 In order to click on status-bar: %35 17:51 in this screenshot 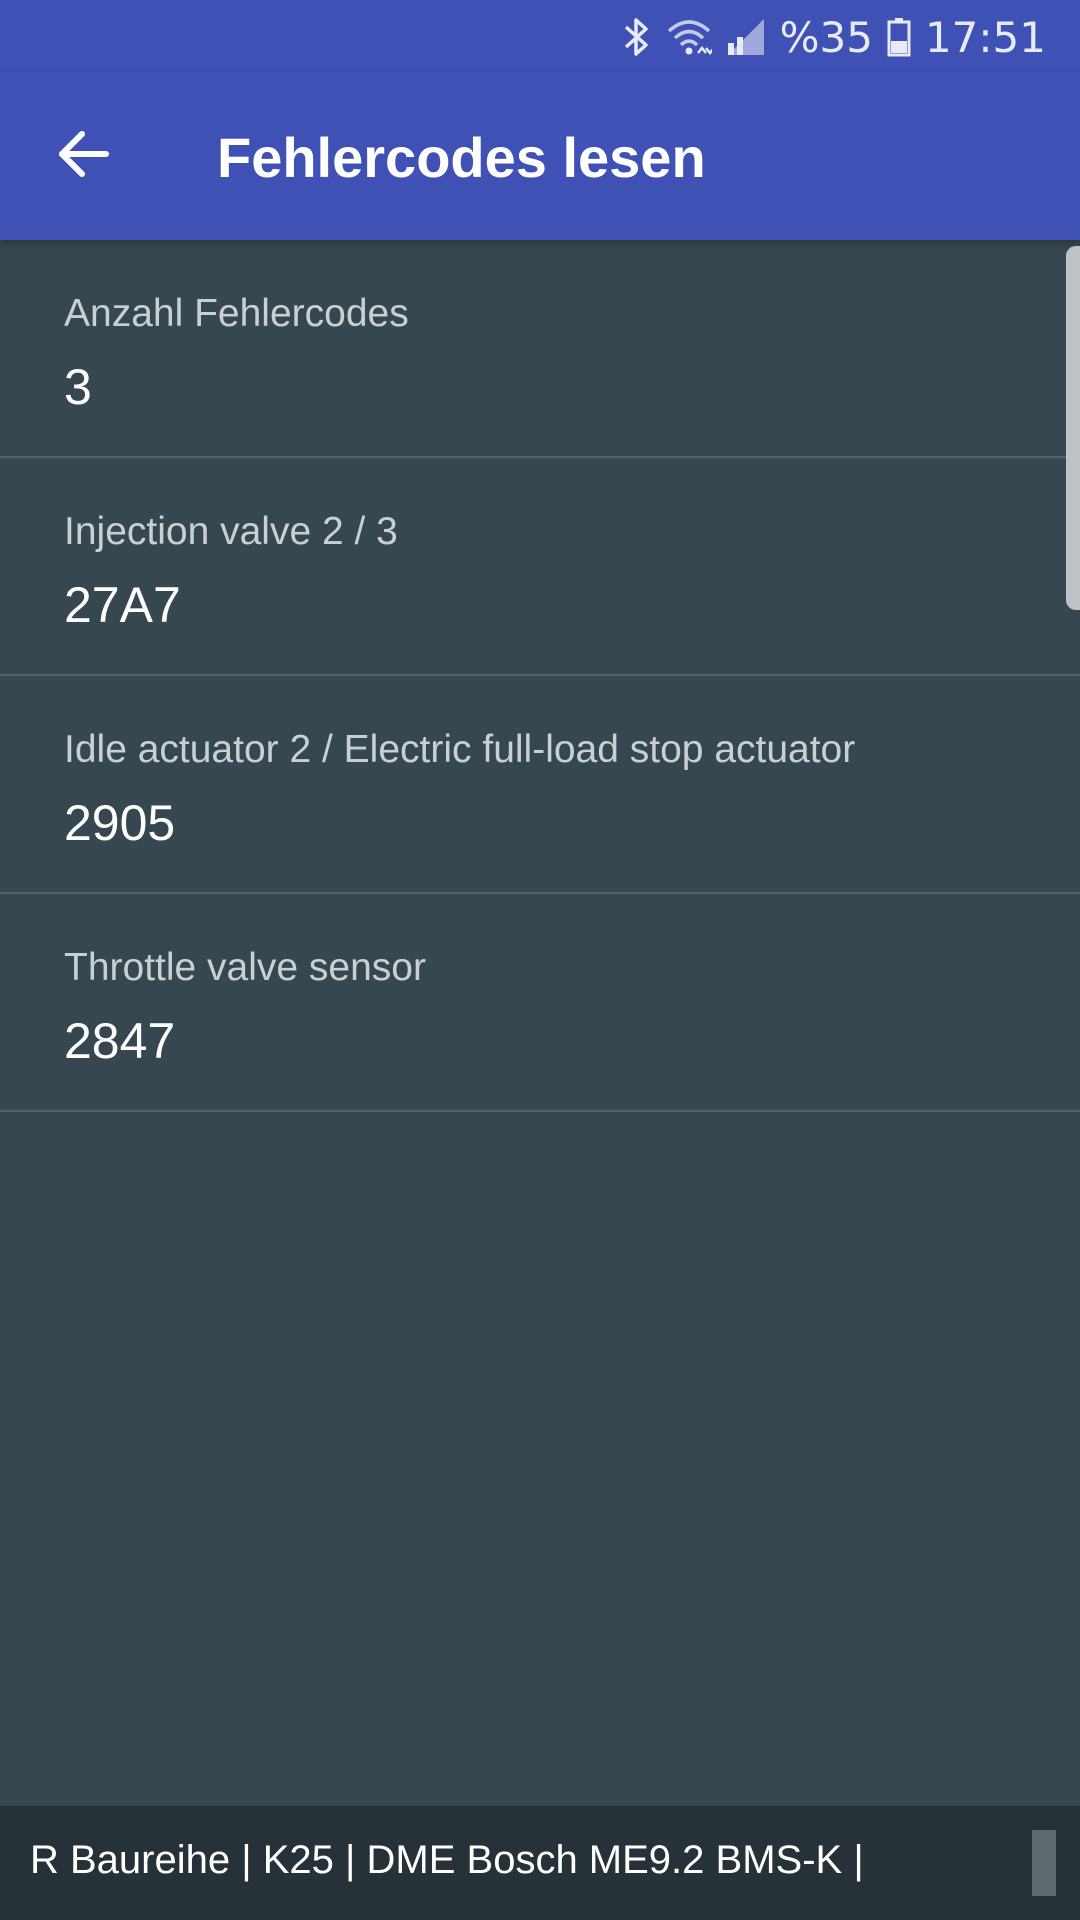, I will do `click(540, 36)`.